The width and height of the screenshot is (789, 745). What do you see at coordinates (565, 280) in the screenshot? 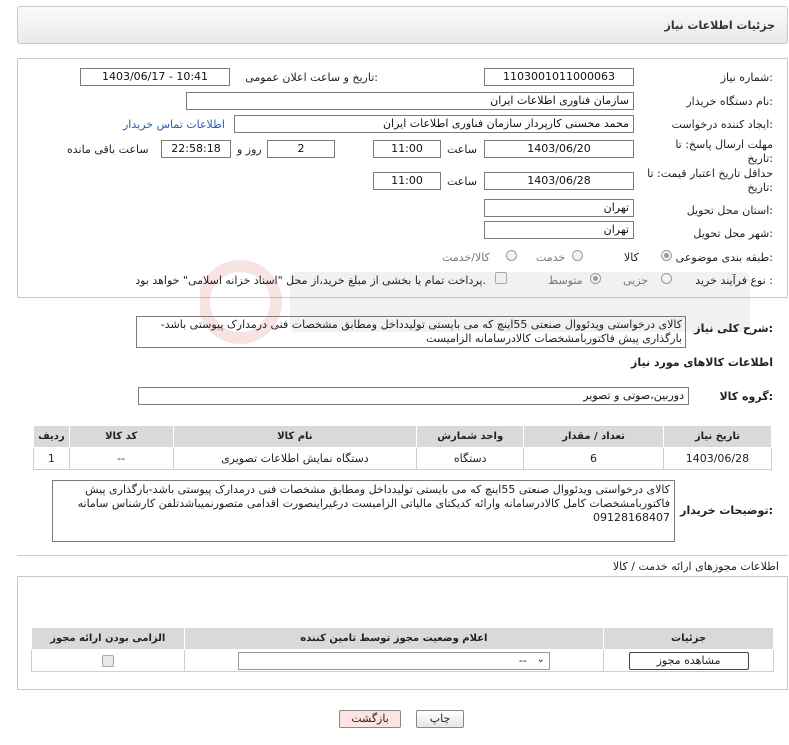
I see `process-medium-label: متوسط` at bounding box center [565, 280].